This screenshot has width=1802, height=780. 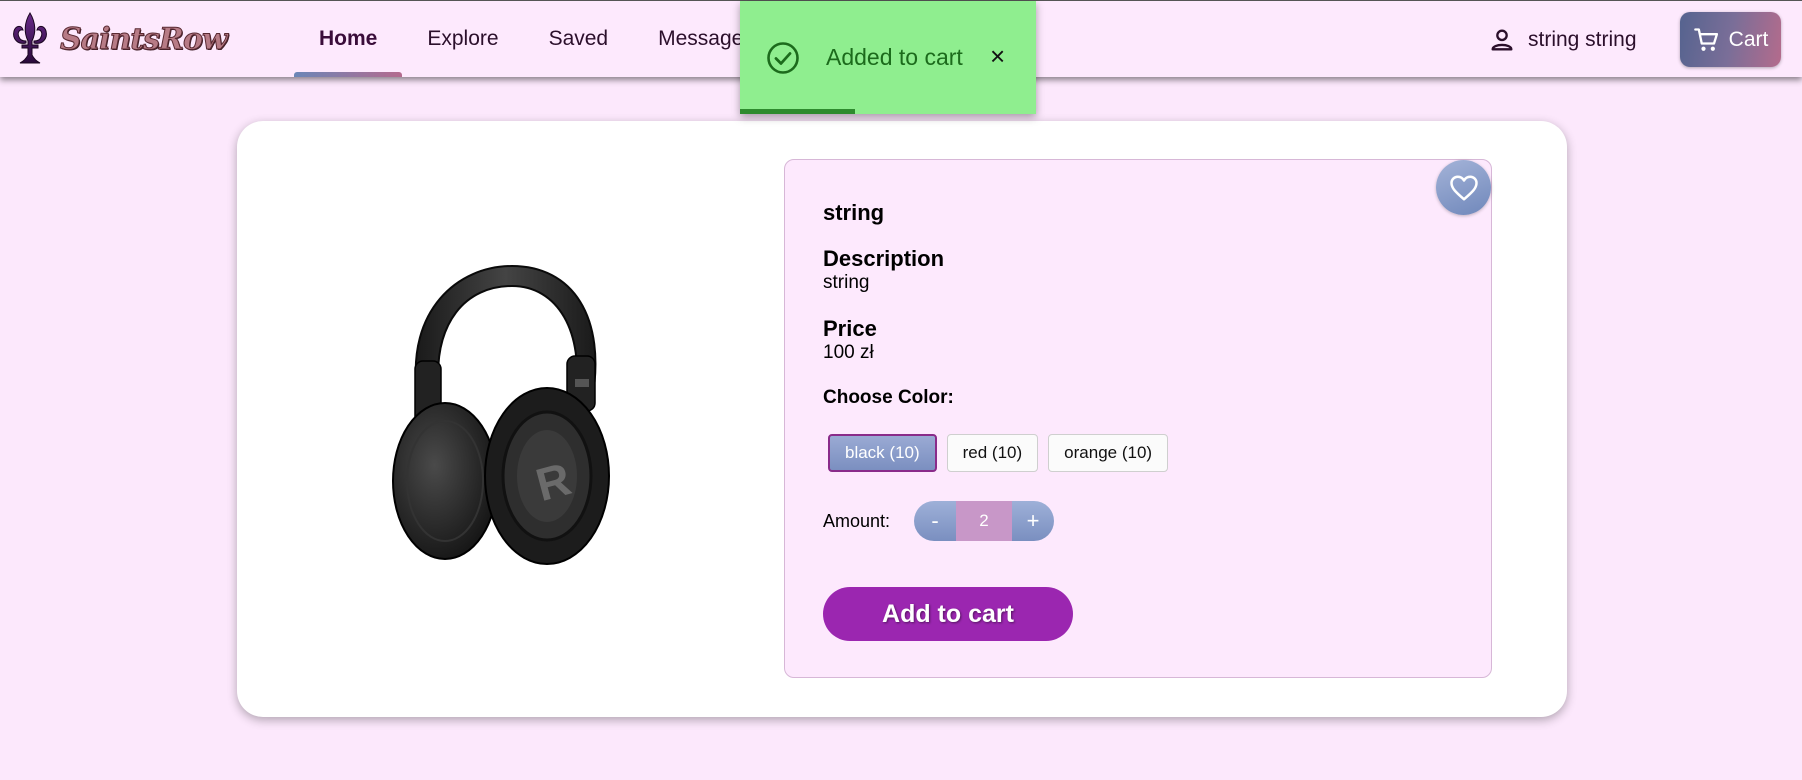 I want to click on price-value: 100 zł, so click(x=848, y=352).